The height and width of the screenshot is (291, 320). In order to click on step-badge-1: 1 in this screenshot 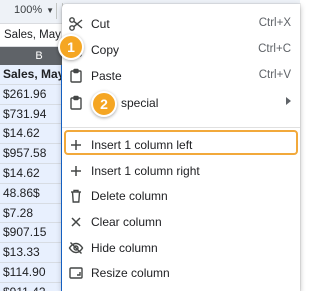, I will do `click(71, 47)`.